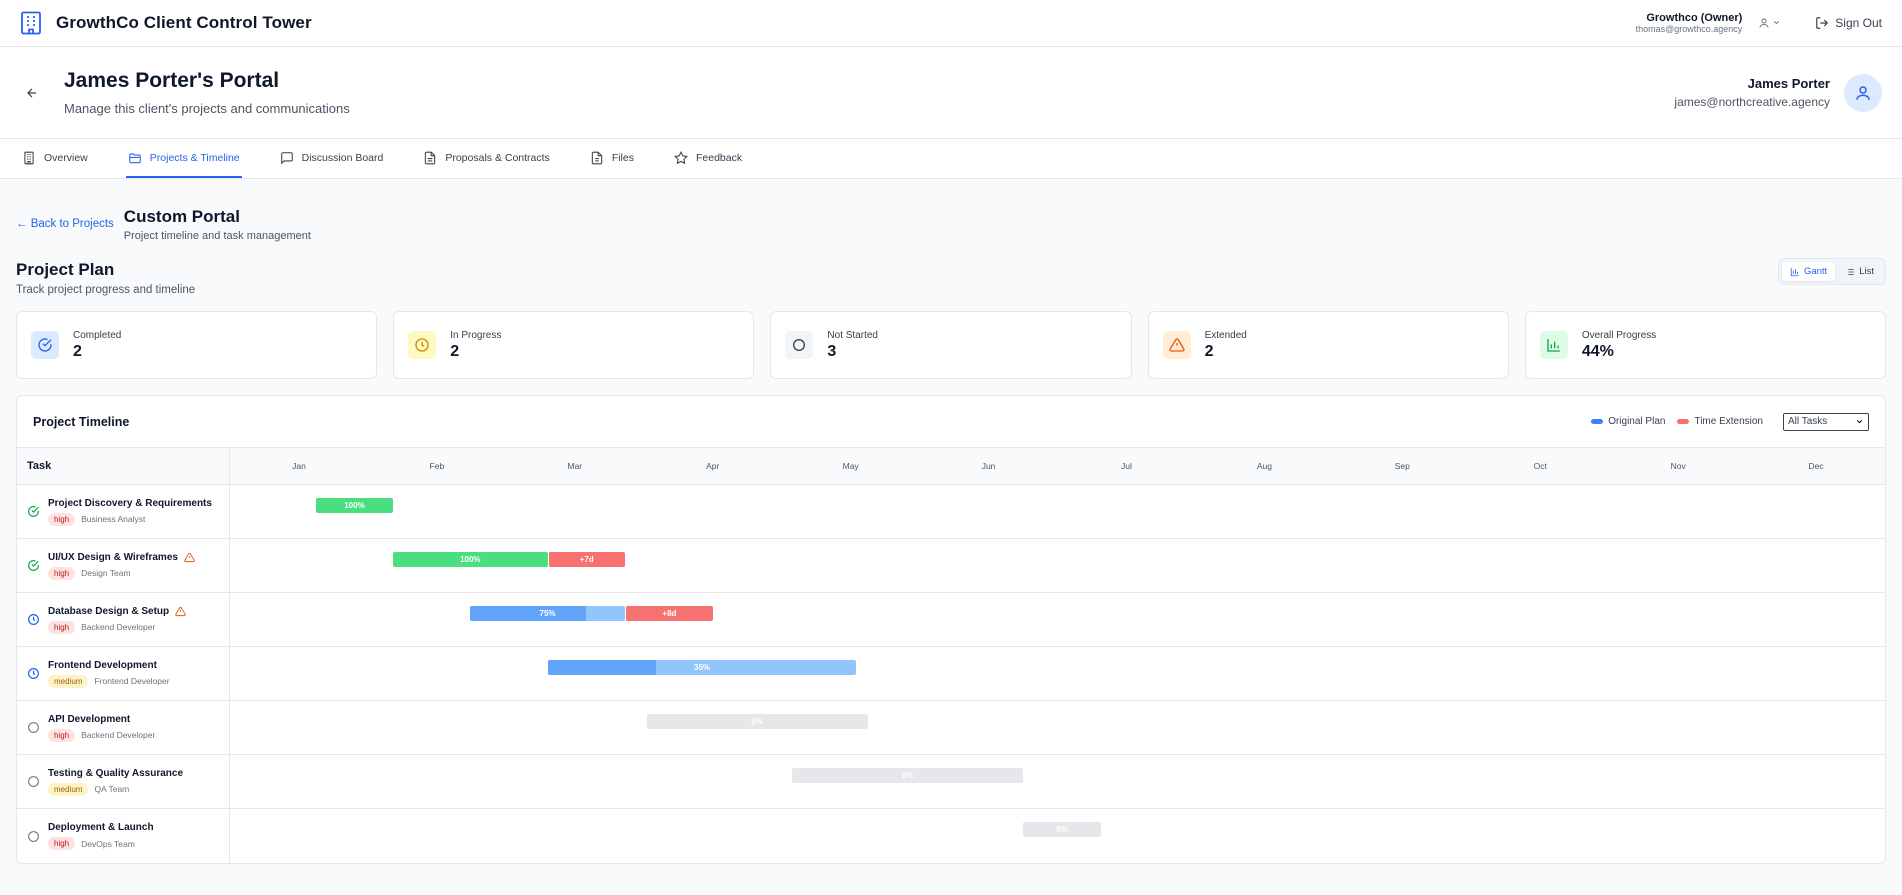  What do you see at coordinates (183, 158) in the screenshot?
I see `tab-projects-timeline: Projects & Timeline` at bounding box center [183, 158].